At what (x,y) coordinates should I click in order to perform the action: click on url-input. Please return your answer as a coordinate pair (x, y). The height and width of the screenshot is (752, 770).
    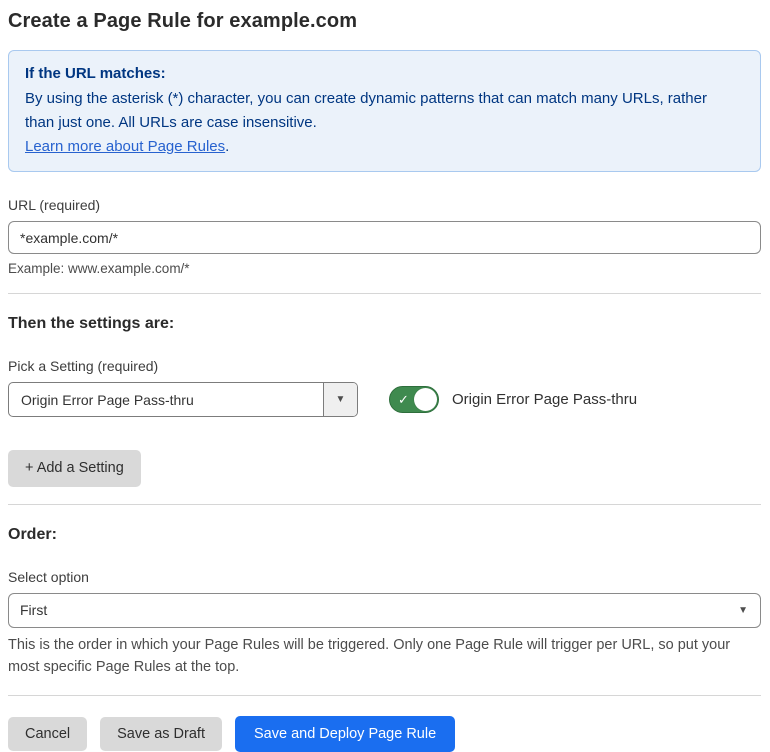
    Looking at the image, I should click on (384, 237).